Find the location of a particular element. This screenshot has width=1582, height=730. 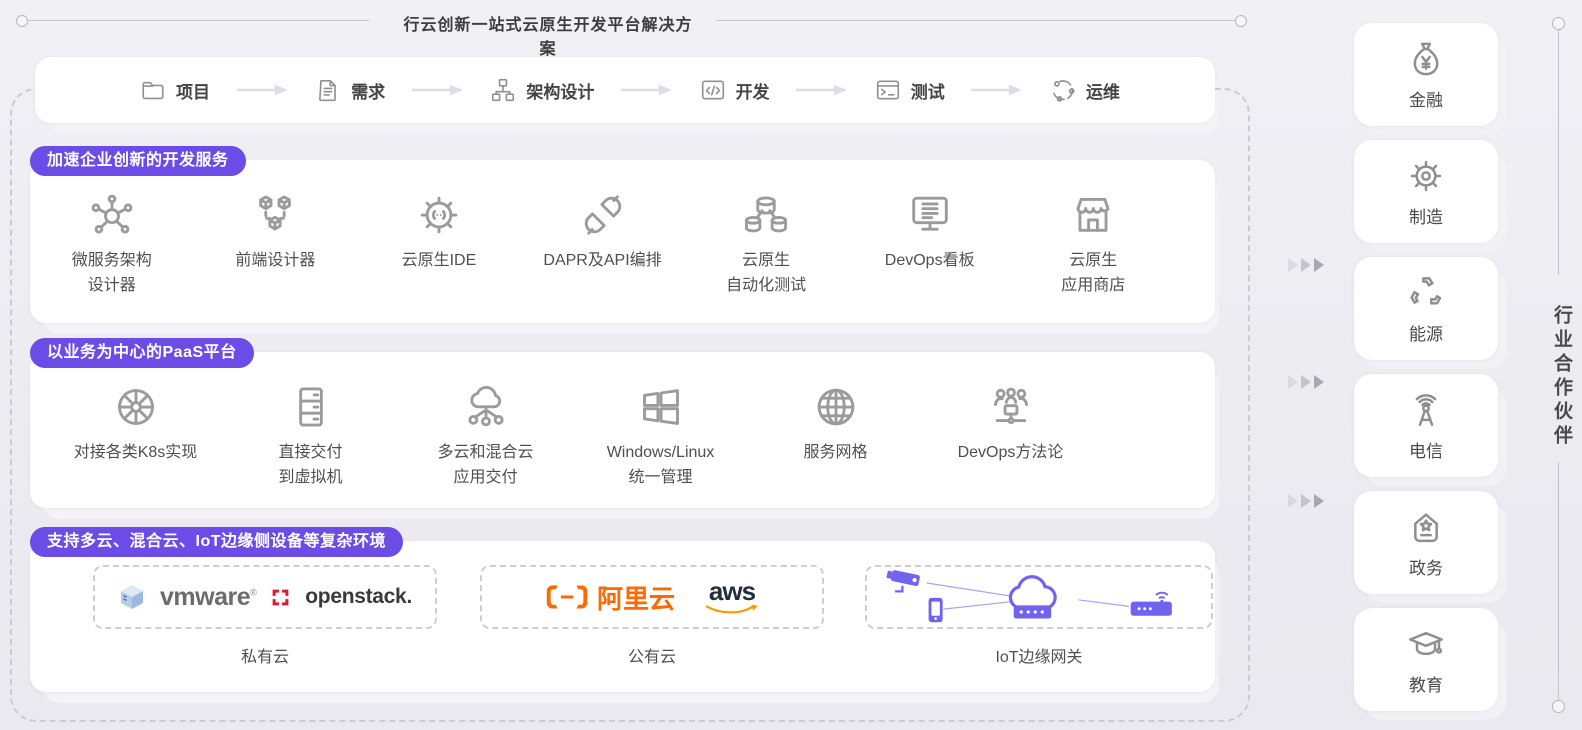

section-badge: 加速企业创新的开发服务 is located at coordinates (138, 161).